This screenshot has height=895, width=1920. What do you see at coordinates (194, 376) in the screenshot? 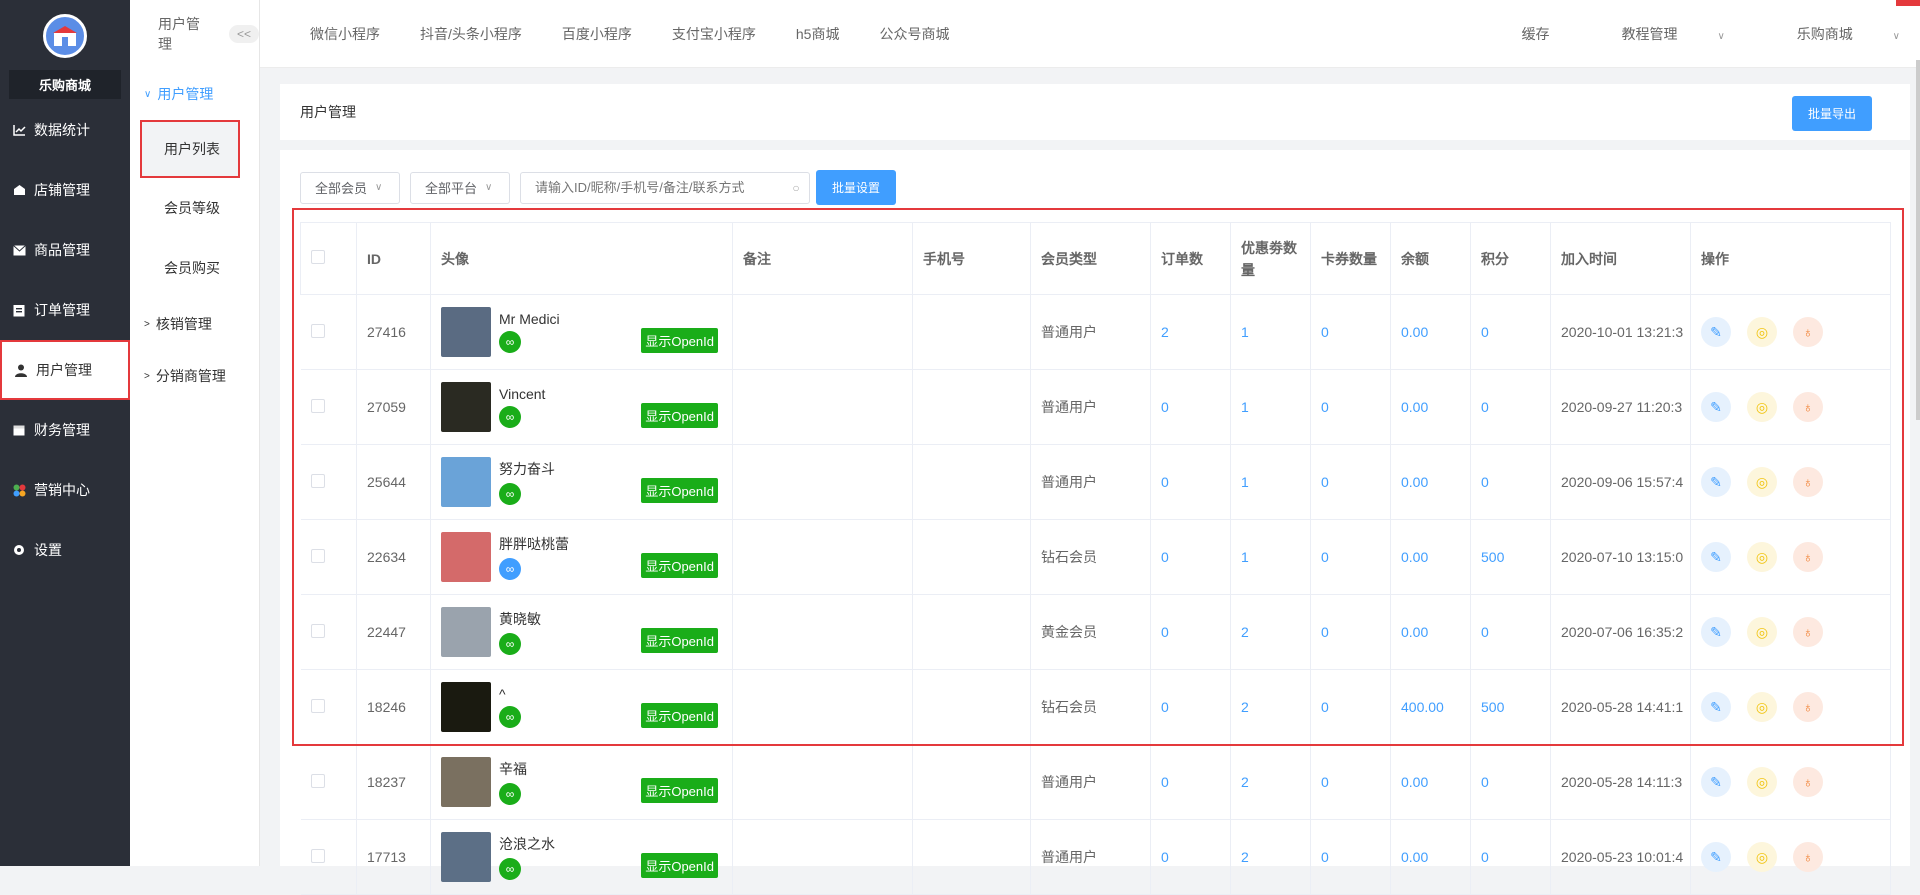
I see `subnav-group-distributor: > 分销商管理` at bounding box center [194, 376].